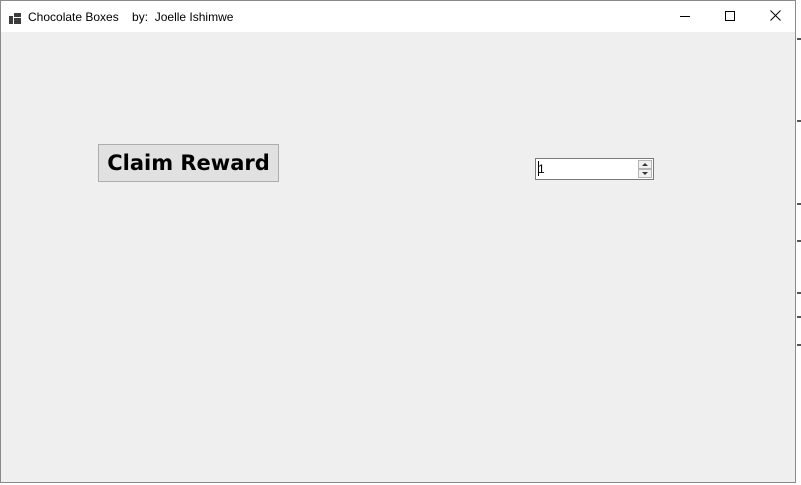 This screenshot has width=801, height=485. I want to click on close-button, so click(773, 16).